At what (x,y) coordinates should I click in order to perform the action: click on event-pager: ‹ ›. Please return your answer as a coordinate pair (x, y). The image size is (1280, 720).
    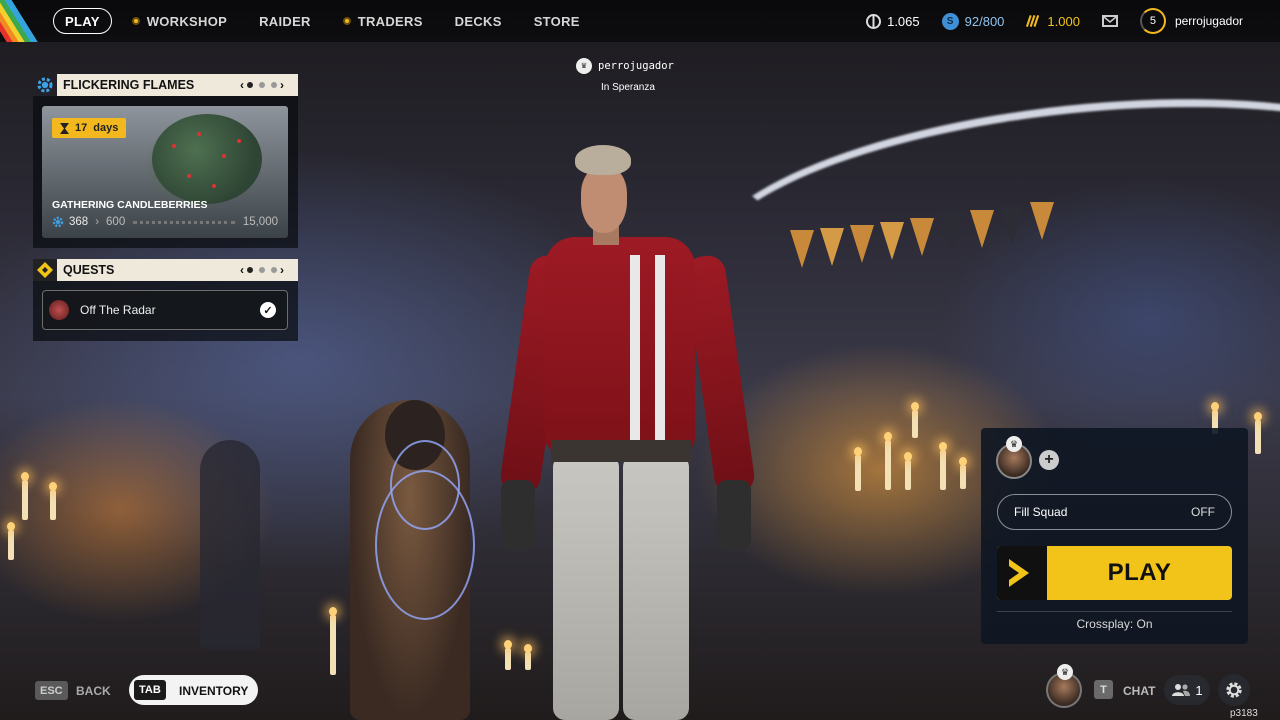
    Looking at the image, I should click on (262, 85).